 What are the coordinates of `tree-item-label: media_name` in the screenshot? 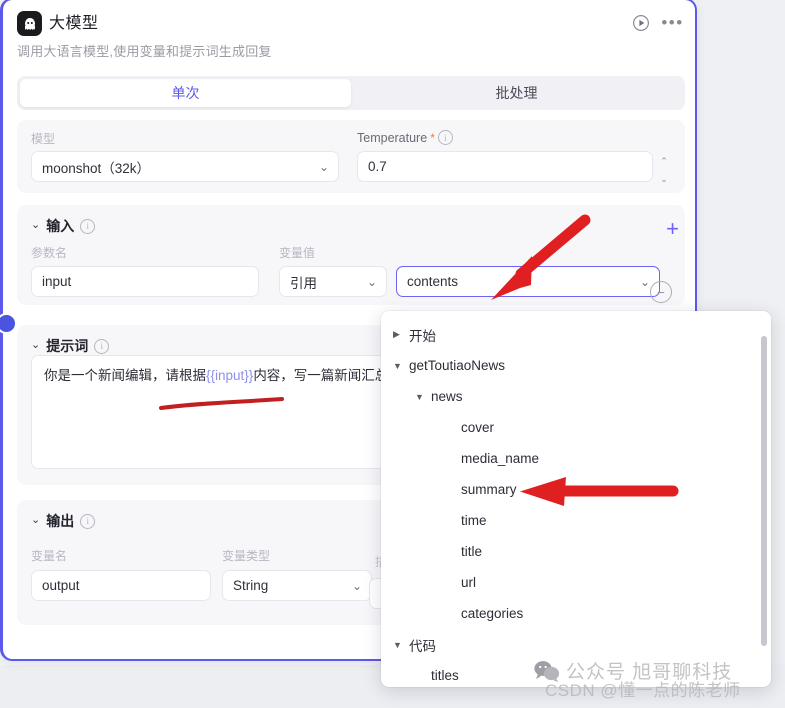 It's located at (500, 458).